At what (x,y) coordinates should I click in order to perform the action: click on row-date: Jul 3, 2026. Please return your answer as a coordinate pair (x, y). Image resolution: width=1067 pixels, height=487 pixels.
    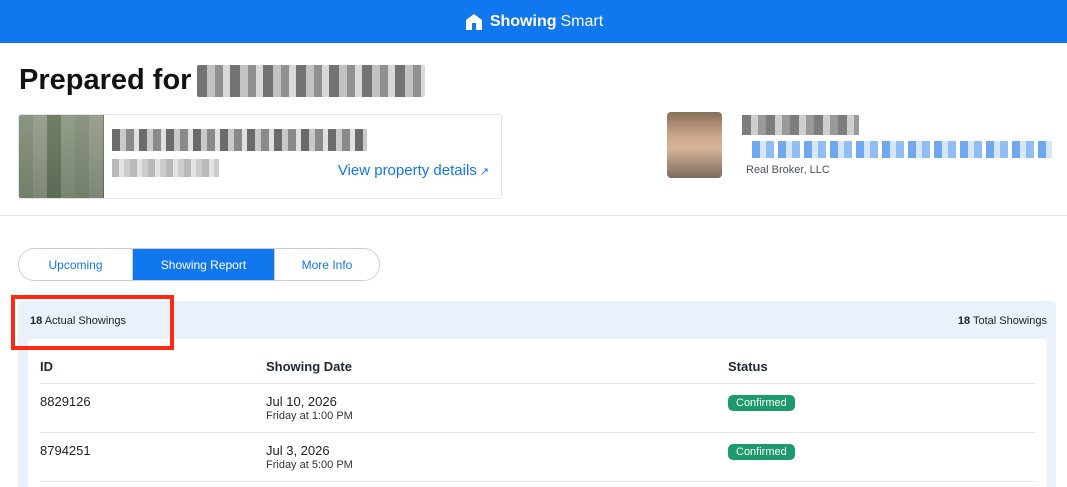
    Looking at the image, I should click on (298, 450).